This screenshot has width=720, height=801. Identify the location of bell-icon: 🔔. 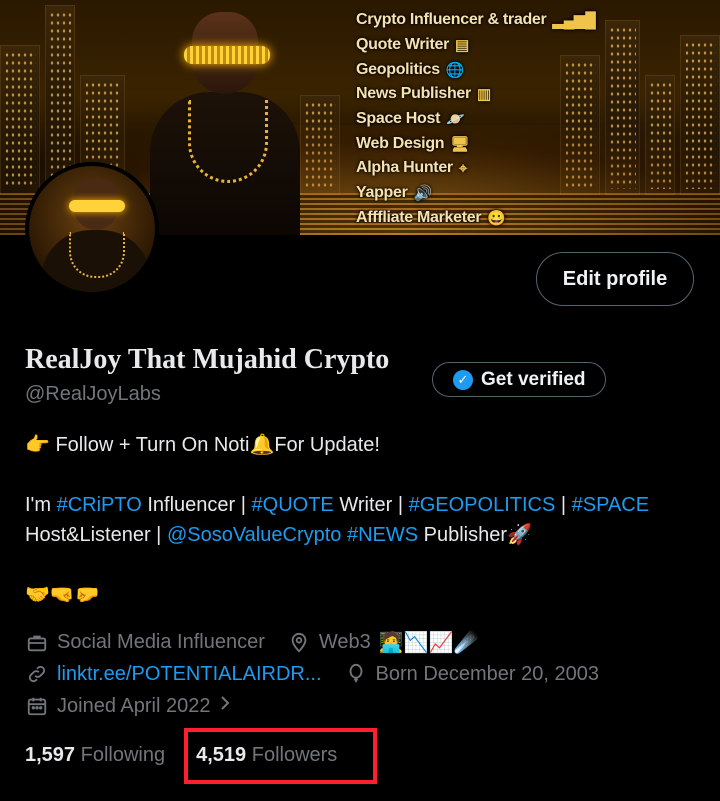
(262, 445).